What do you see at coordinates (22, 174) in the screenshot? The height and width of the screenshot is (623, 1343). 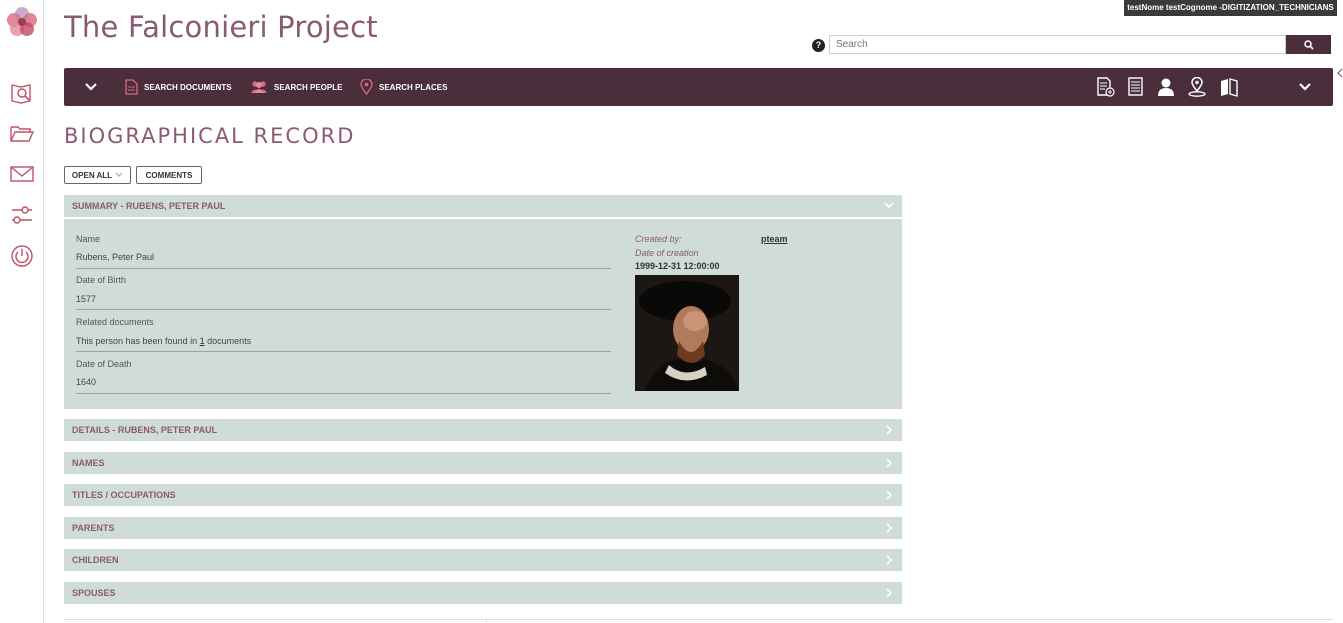 I see `envelope-icon` at bounding box center [22, 174].